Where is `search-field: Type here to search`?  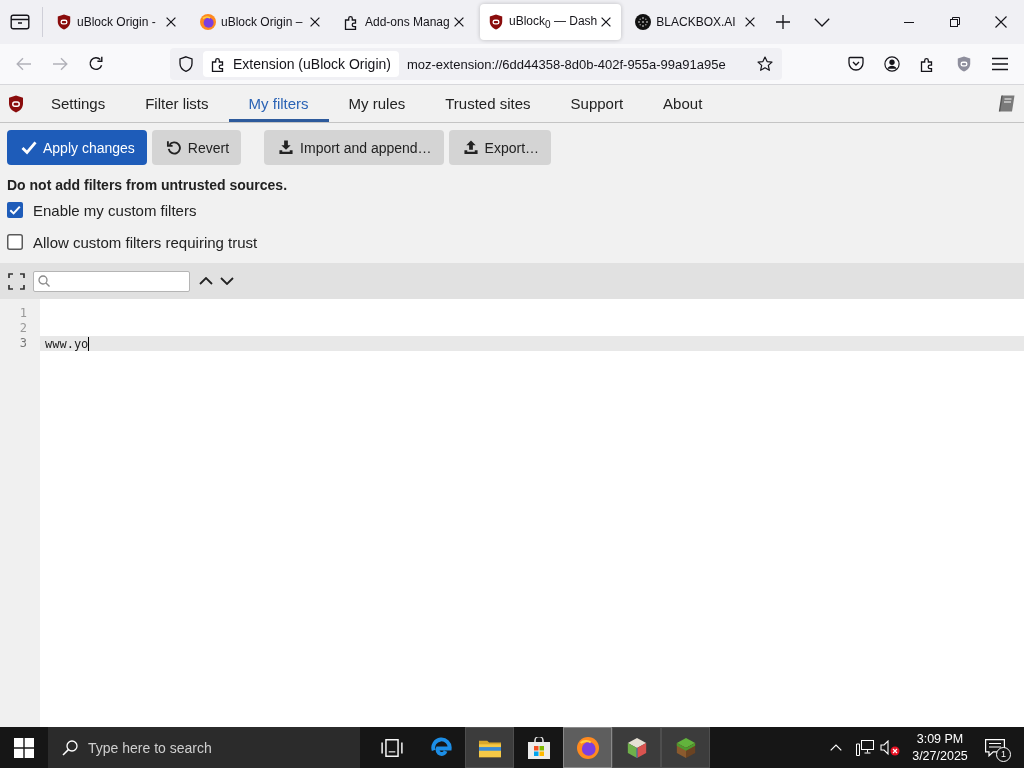 search-field: Type here to search is located at coordinates (204, 747).